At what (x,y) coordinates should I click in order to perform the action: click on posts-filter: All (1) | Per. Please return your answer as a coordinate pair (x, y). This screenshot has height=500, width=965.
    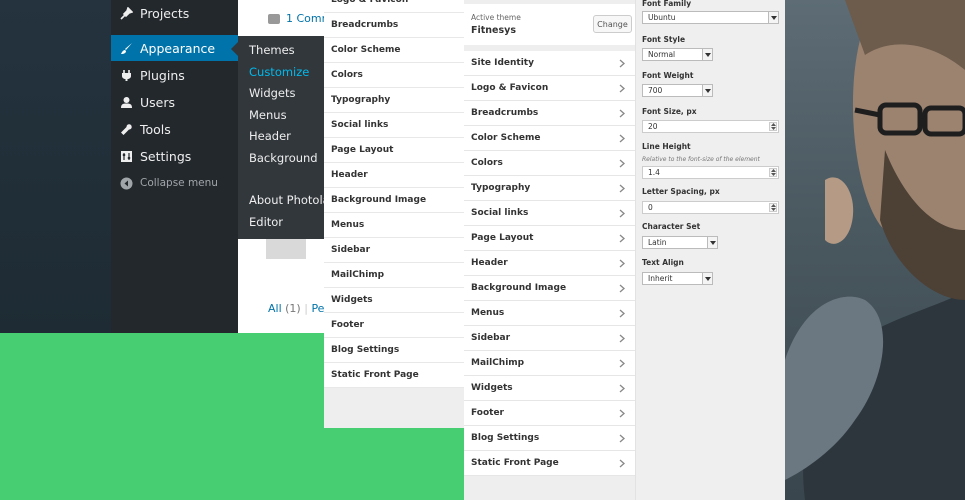
    Looking at the image, I should click on (298, 308).